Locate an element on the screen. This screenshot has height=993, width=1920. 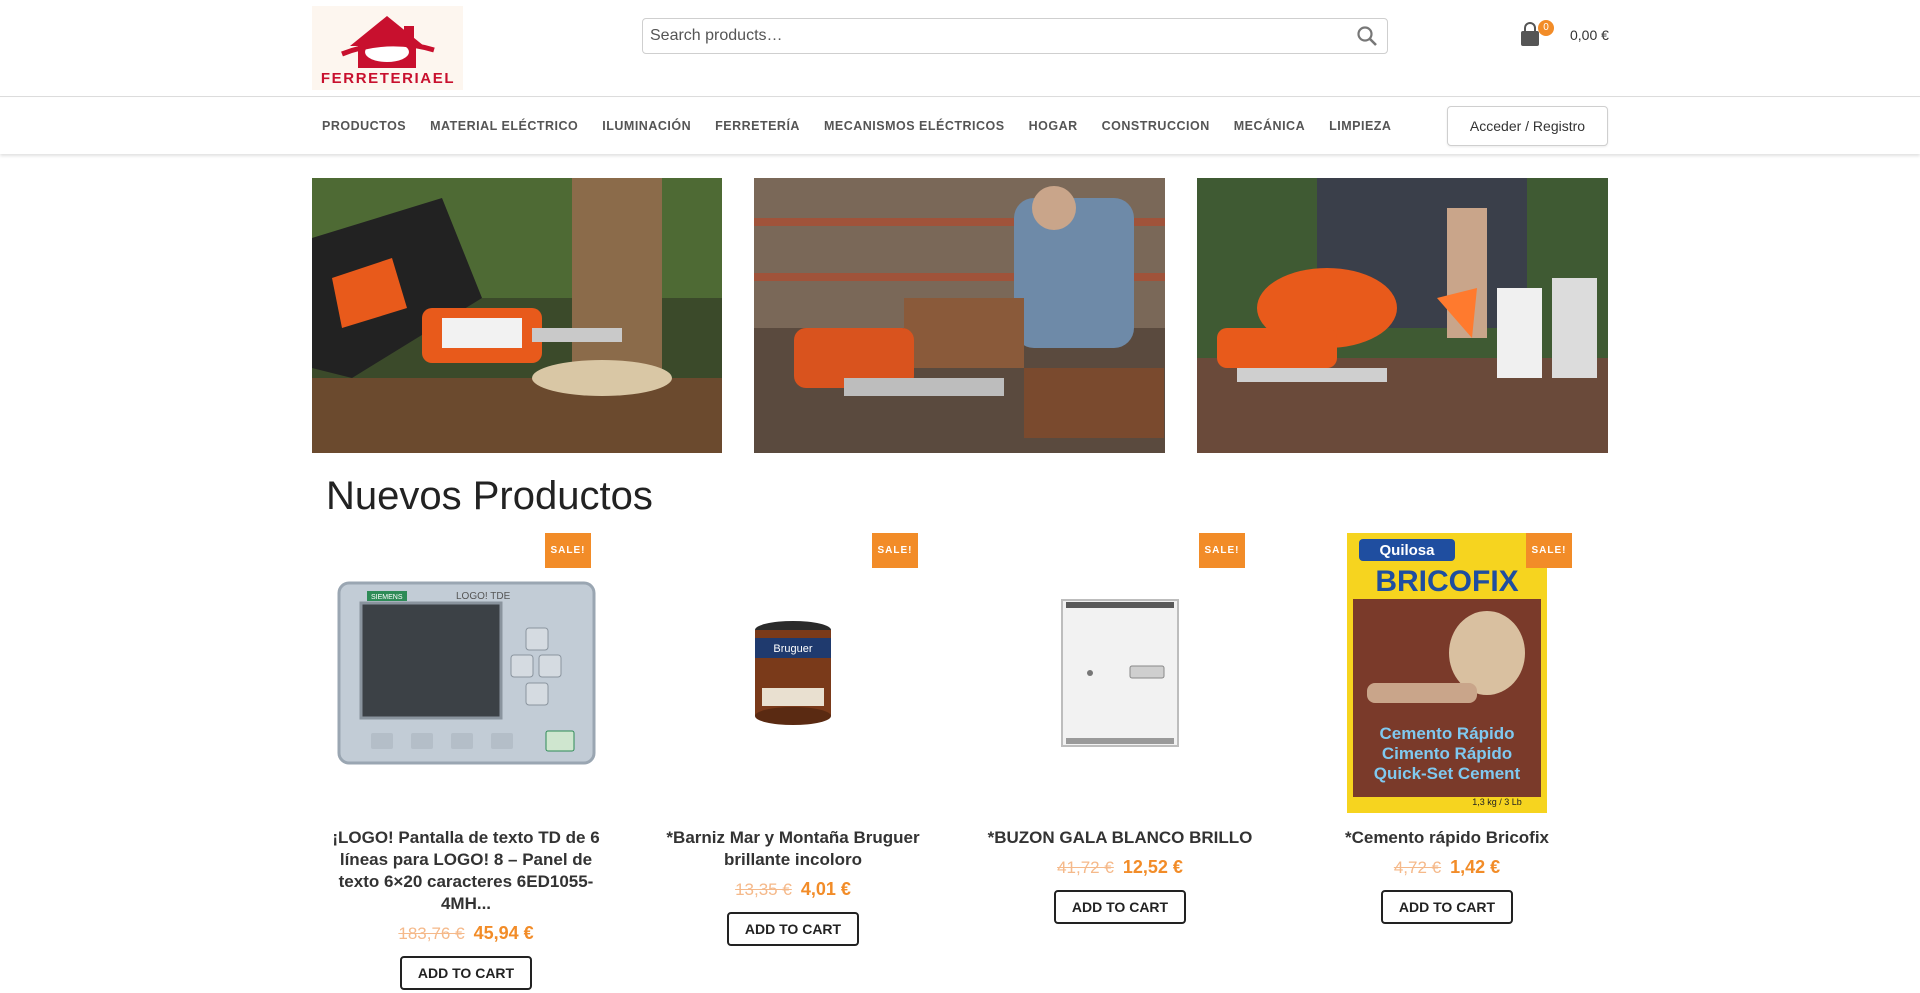
old-price: 183,76 € is located at coordinates (431, 933).